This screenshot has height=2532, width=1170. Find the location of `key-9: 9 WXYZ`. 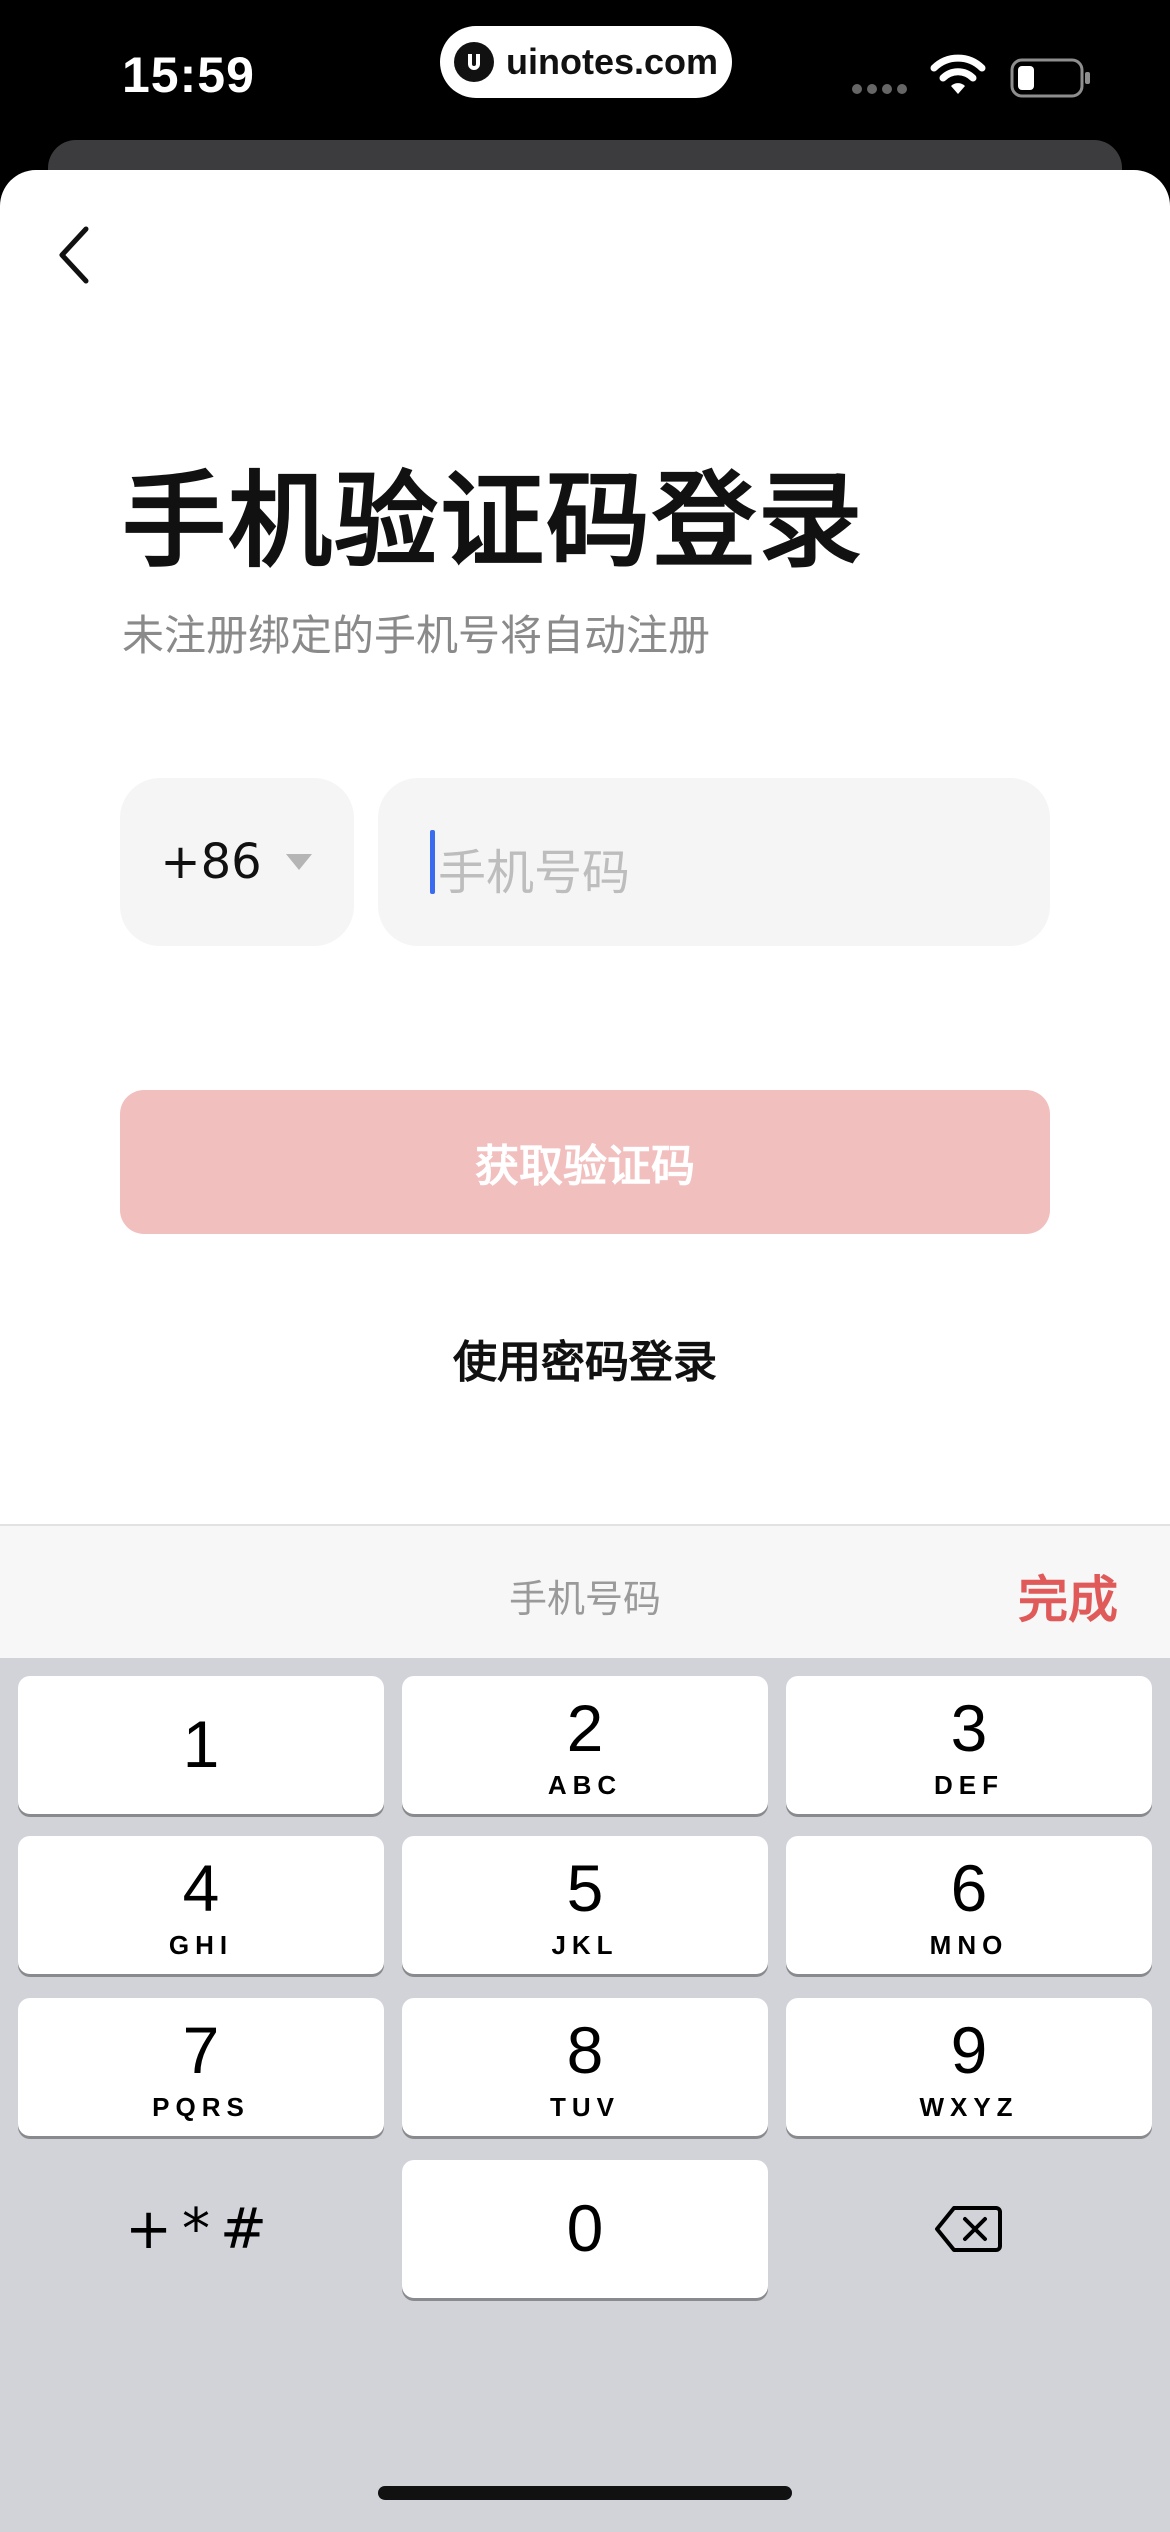

key-9: 9 WXYZ is located at coordinates (969, 2067).